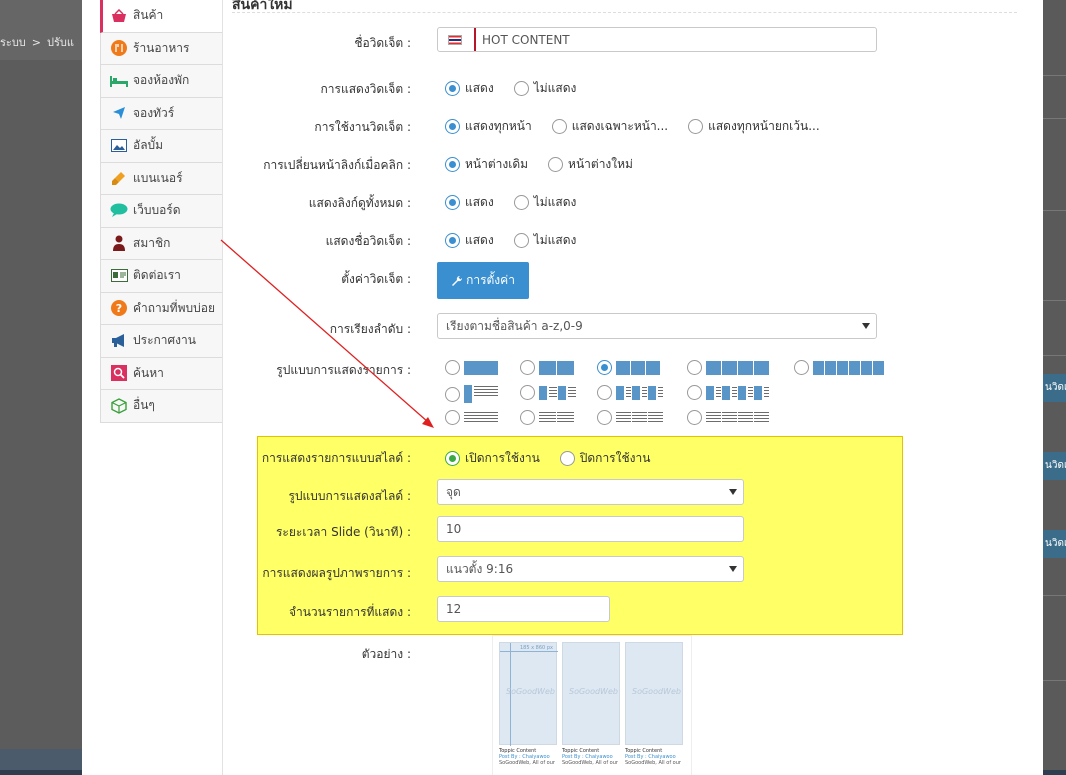  I want to click on sidebar-item-restaurant: ร้านอาหาร, so click(161, 48).